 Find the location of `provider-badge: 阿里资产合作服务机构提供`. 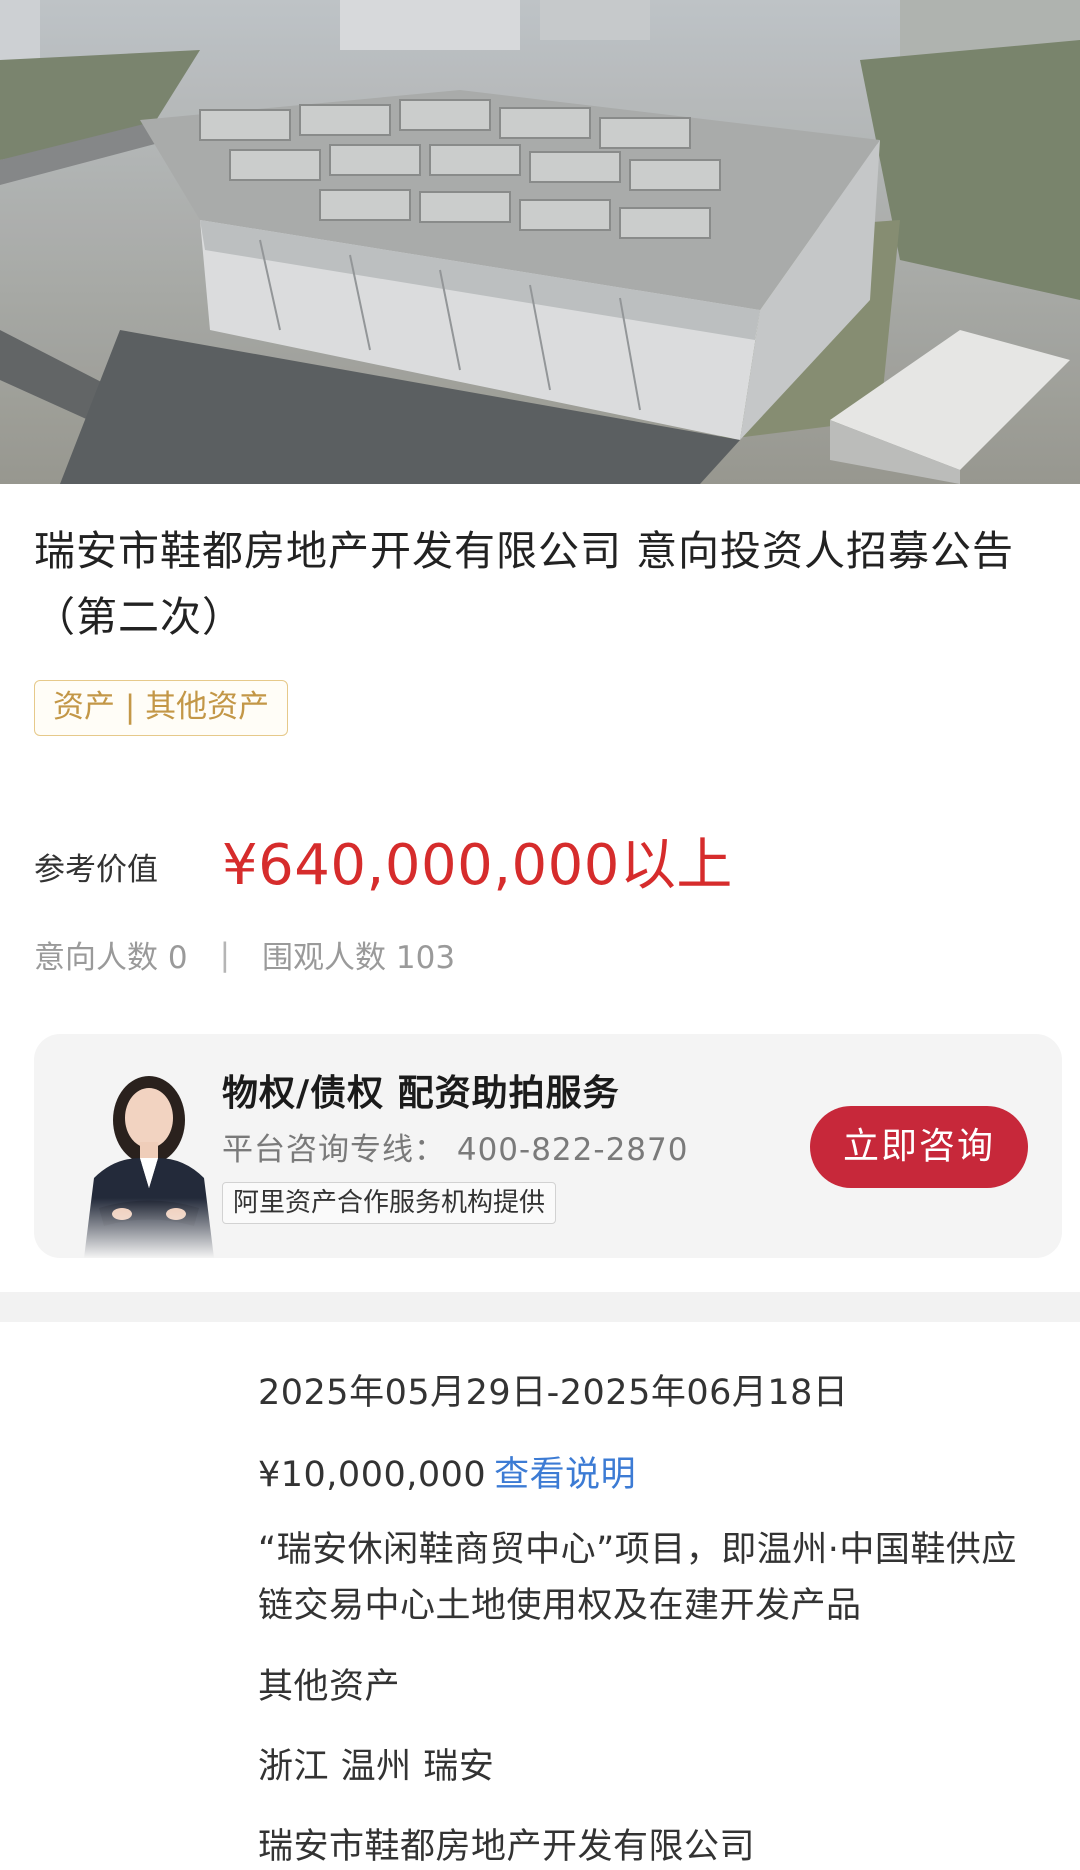

provider-badge: 阿里资产合作服务机构提供 is located at coordinates (389, 1203).